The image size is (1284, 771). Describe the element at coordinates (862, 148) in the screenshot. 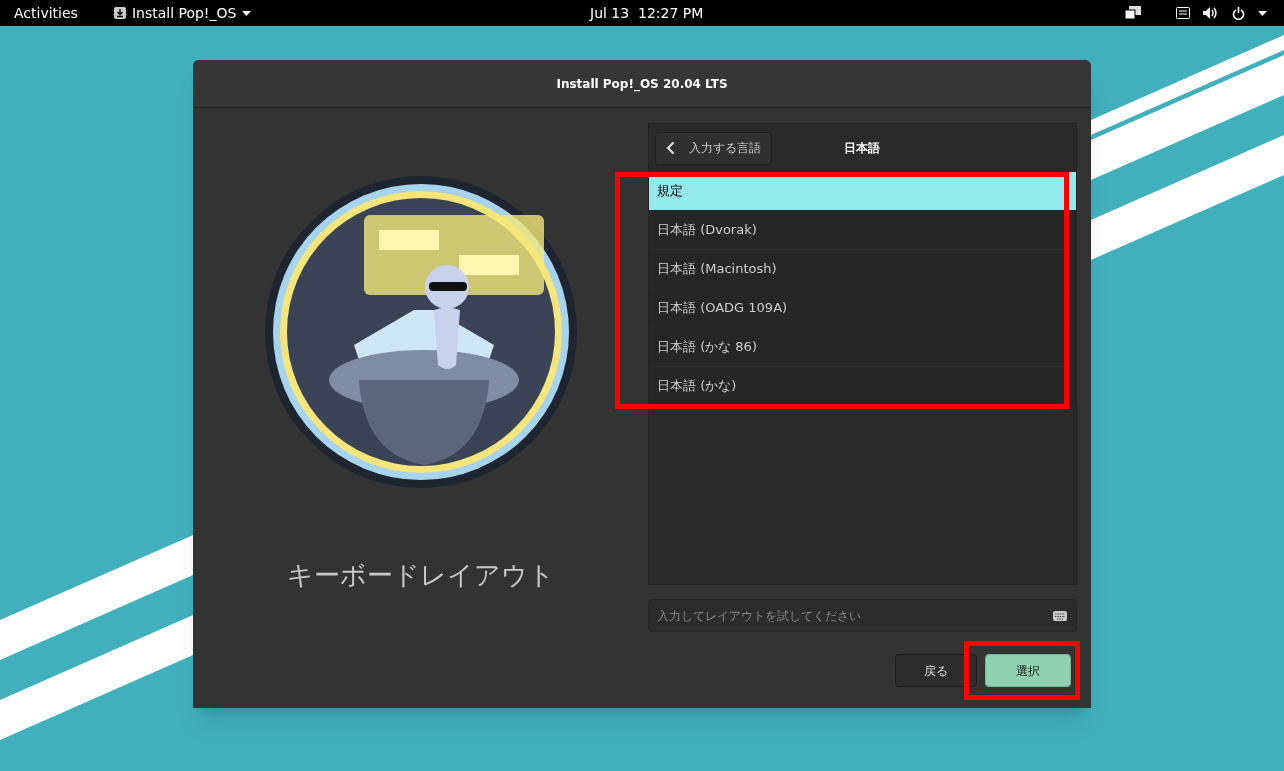

I see `panel-heading: 日本語` at that location.